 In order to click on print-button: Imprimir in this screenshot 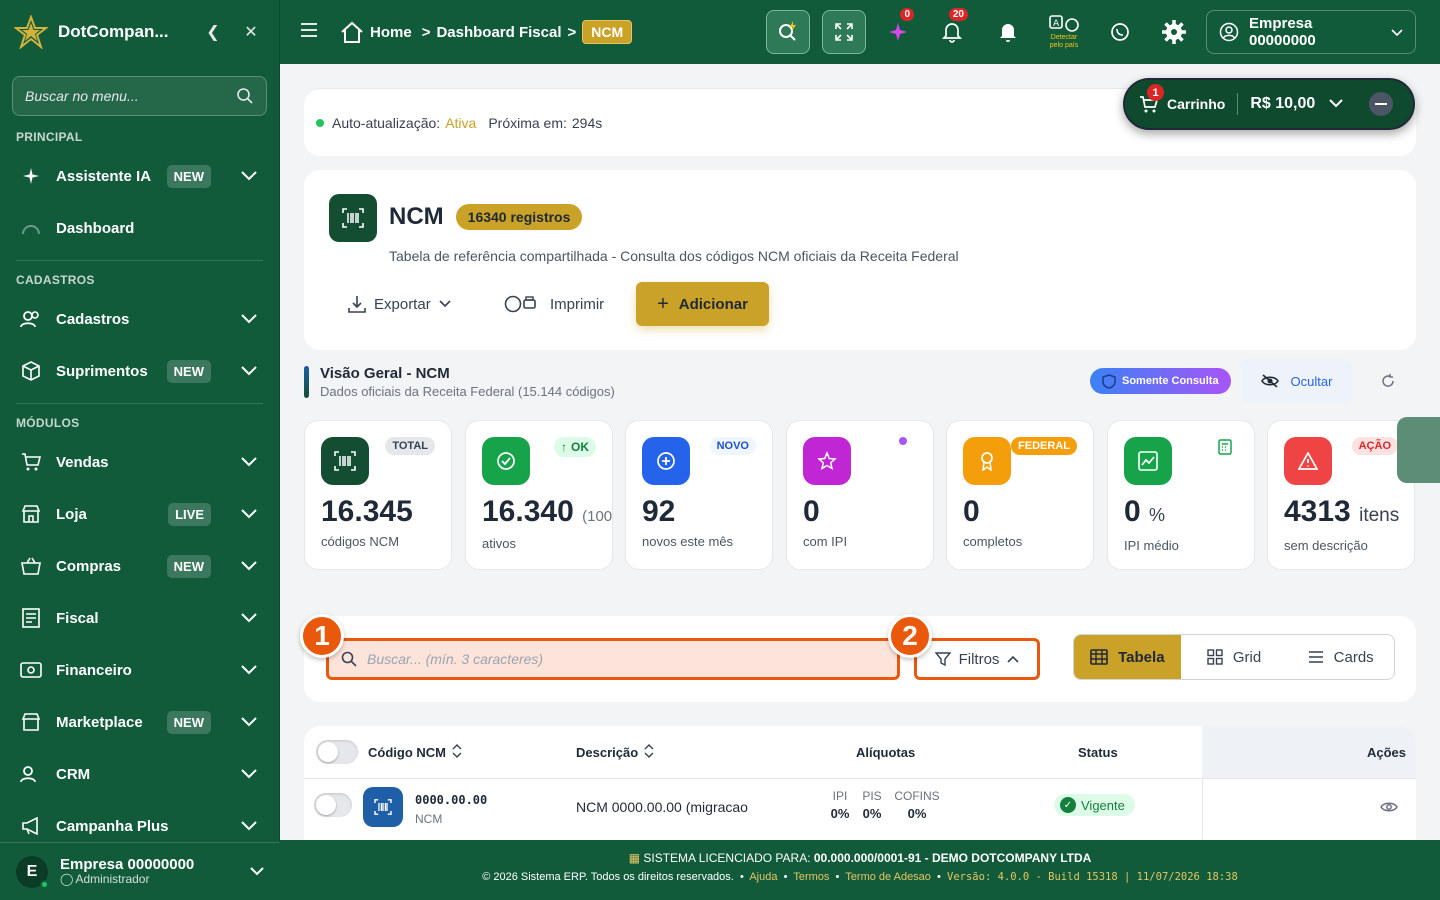, I will do `click(554, 304)`.